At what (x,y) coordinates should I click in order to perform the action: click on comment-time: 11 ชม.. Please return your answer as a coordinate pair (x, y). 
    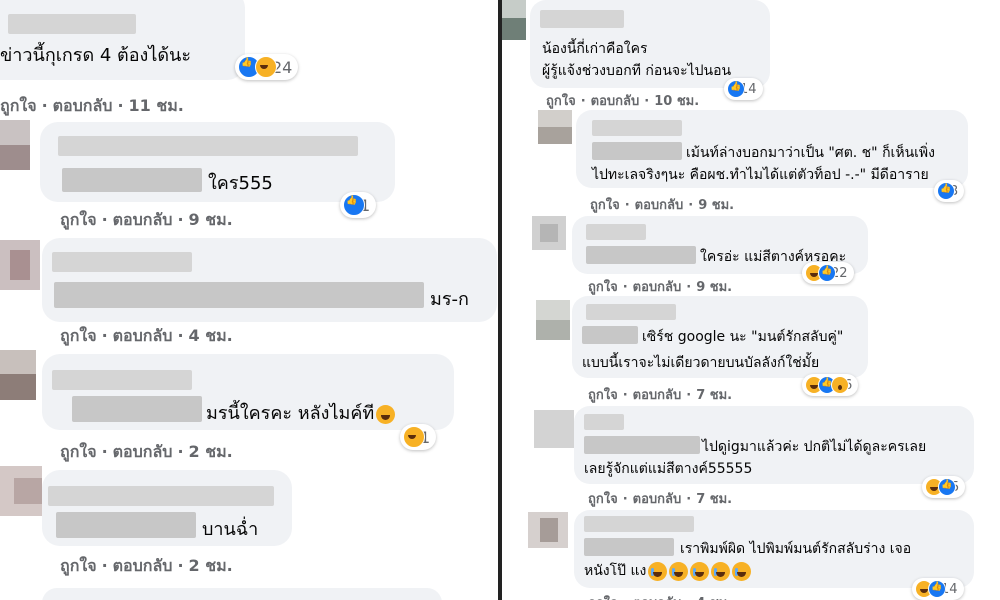
    Looking at the image, I should click on (156, 106).